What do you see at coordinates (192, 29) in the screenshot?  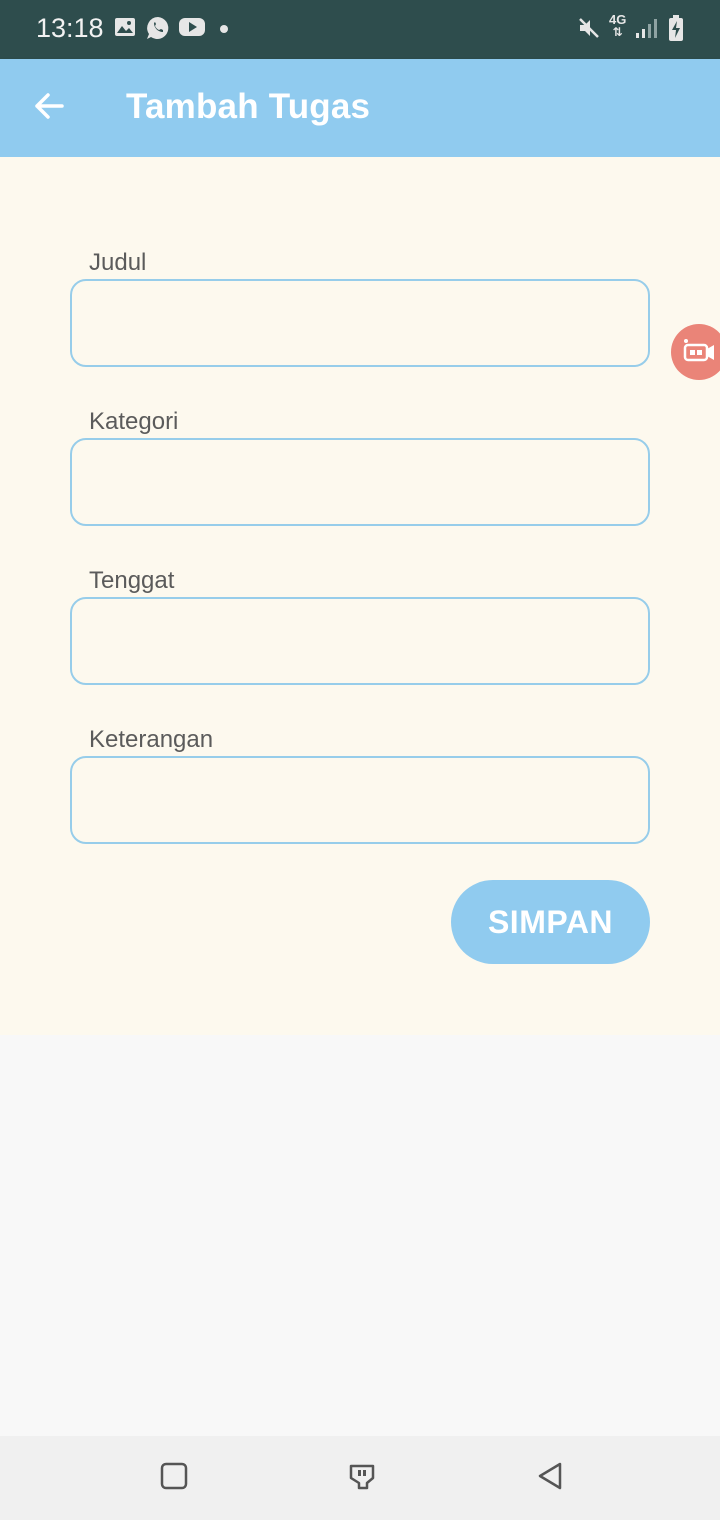 I see `youtube-icon` at bounding box center [192, 29].